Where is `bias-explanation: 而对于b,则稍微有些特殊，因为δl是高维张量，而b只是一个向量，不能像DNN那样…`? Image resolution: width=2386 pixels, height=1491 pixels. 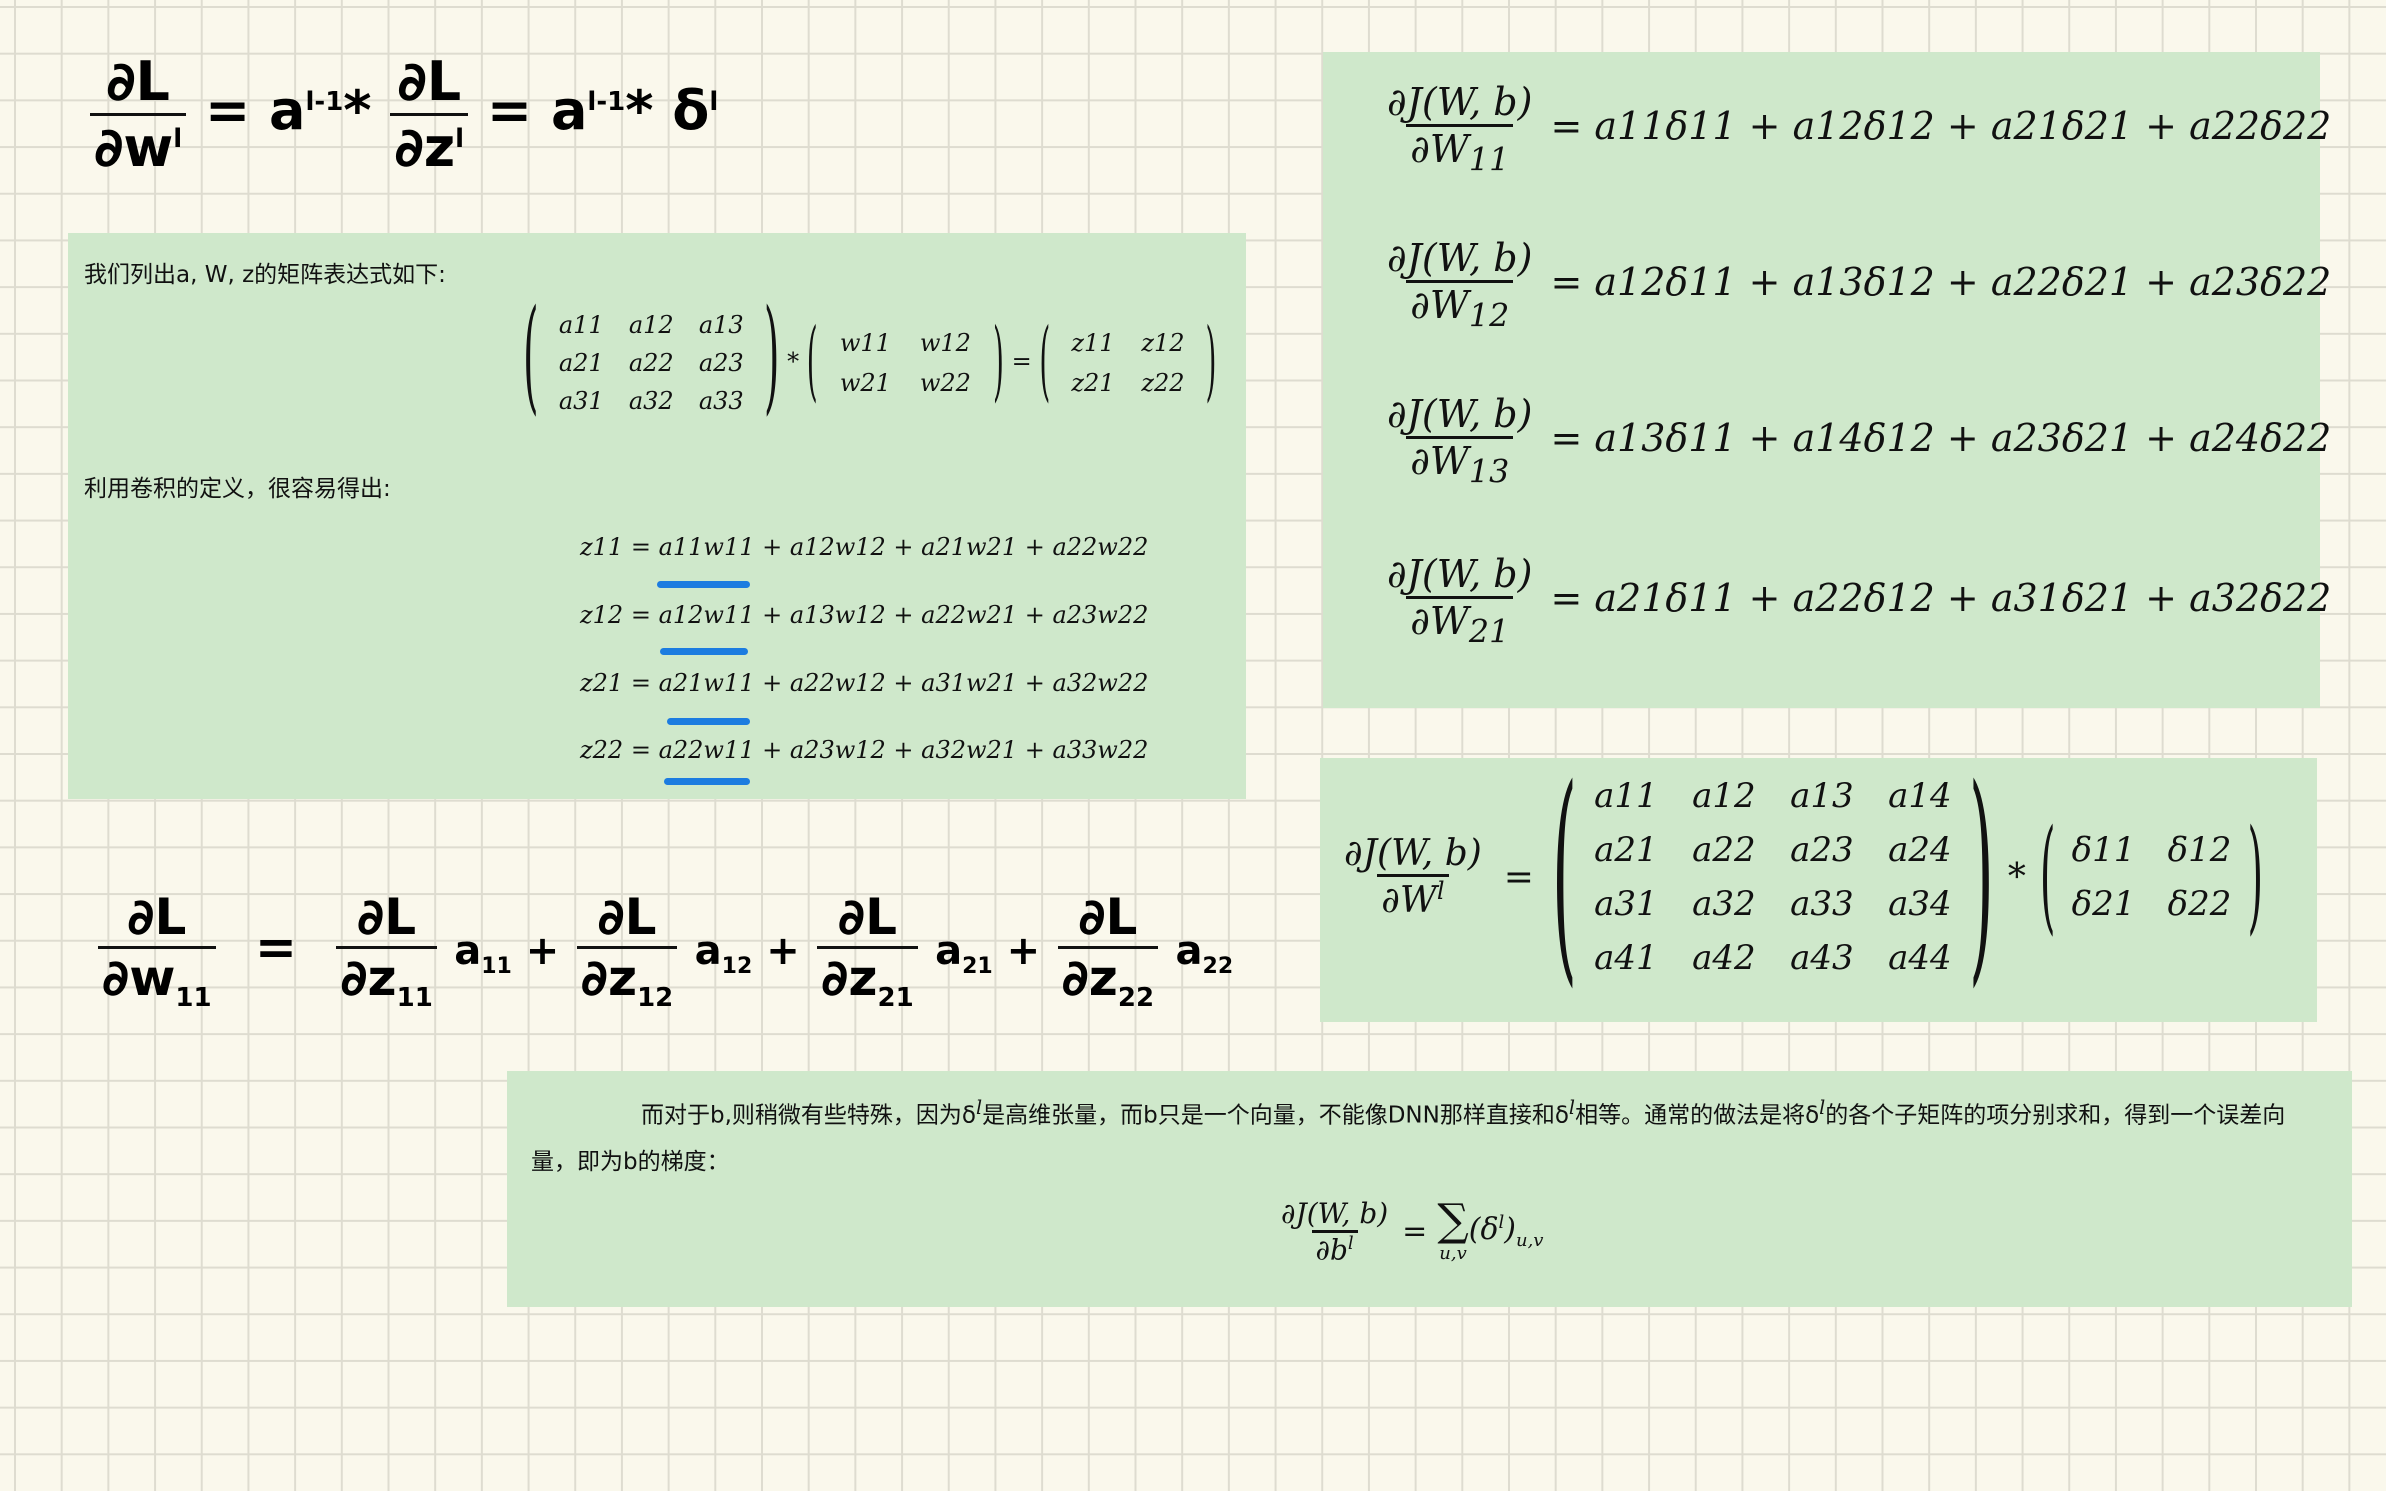
bias-explanation: 而对于b,则稍微有些特殊，因为δl是高维张量，而b只是一个向量，不能像DNN那样… is located at coordinates (1408, 1135).